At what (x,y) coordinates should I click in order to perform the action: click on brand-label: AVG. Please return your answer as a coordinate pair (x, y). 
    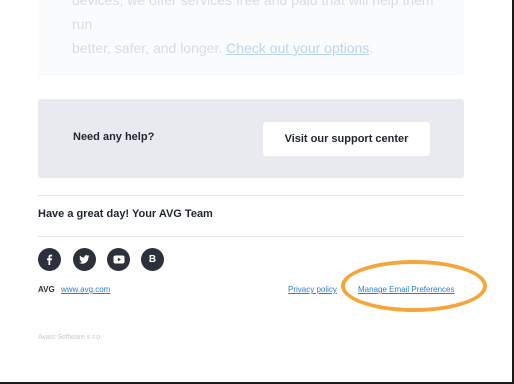
    Looking at the image, I should click on (46, 289).